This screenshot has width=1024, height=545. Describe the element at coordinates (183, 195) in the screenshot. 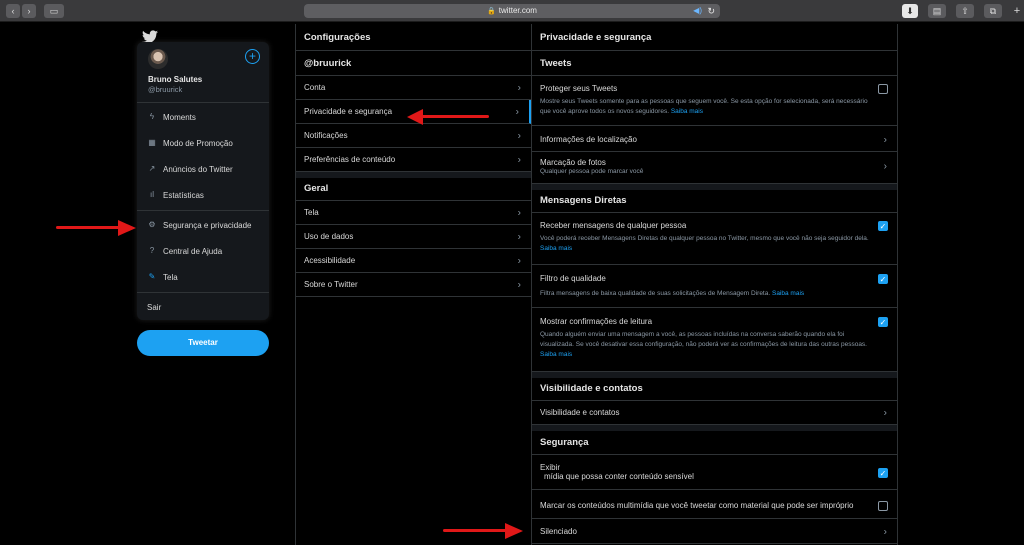

I see `menu-item-label: Estatísticas` at that location.